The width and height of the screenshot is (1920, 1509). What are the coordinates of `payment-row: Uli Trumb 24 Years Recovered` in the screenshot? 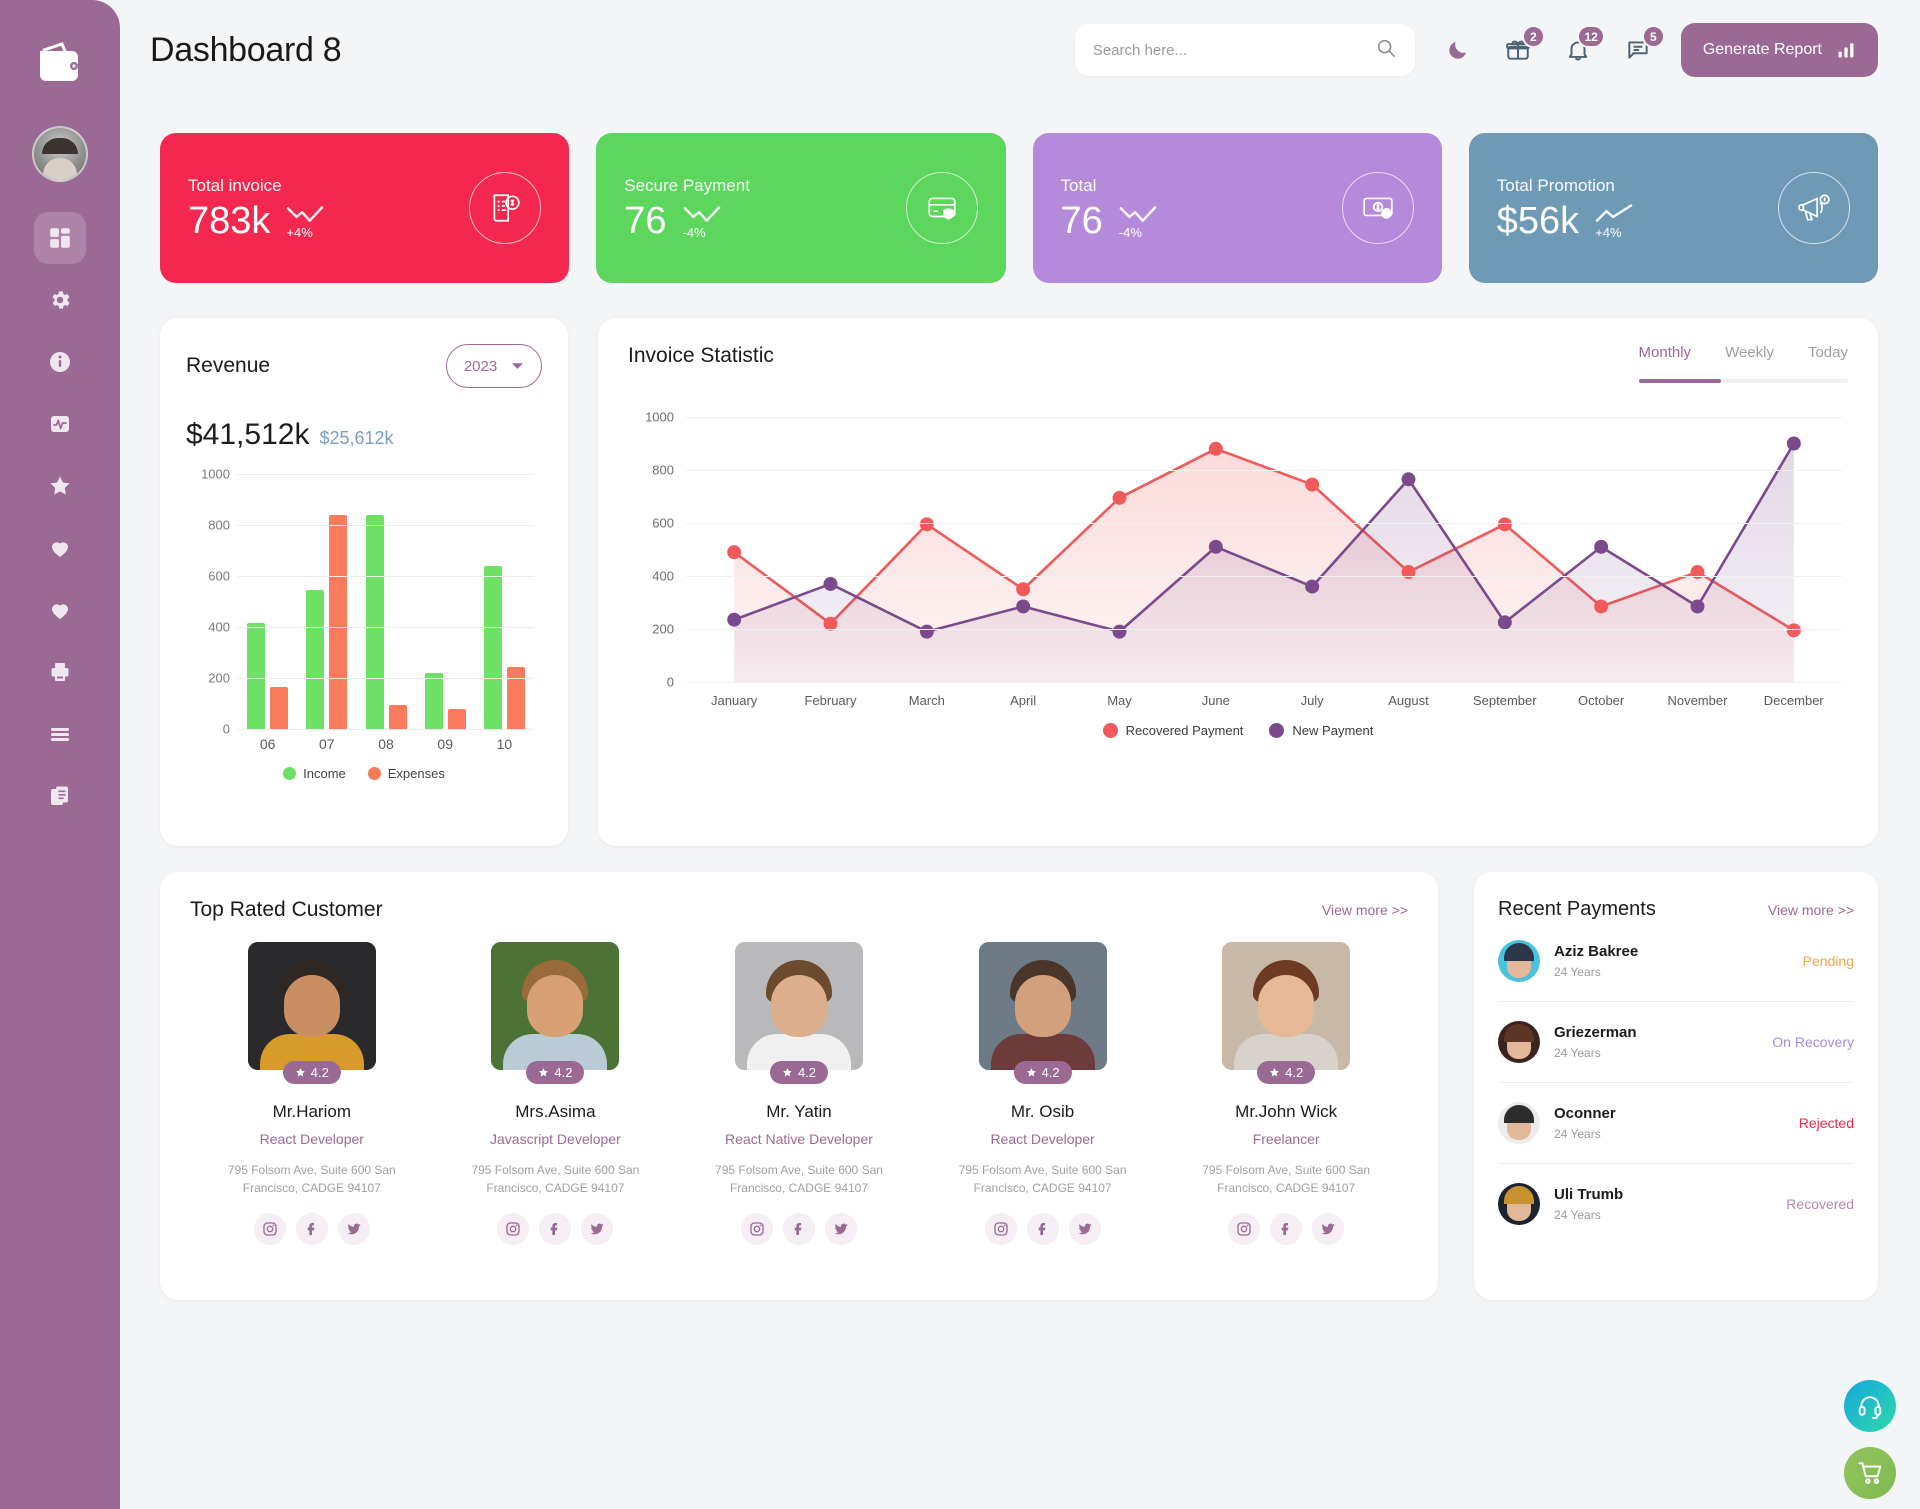 It's located at (1676, 1204).